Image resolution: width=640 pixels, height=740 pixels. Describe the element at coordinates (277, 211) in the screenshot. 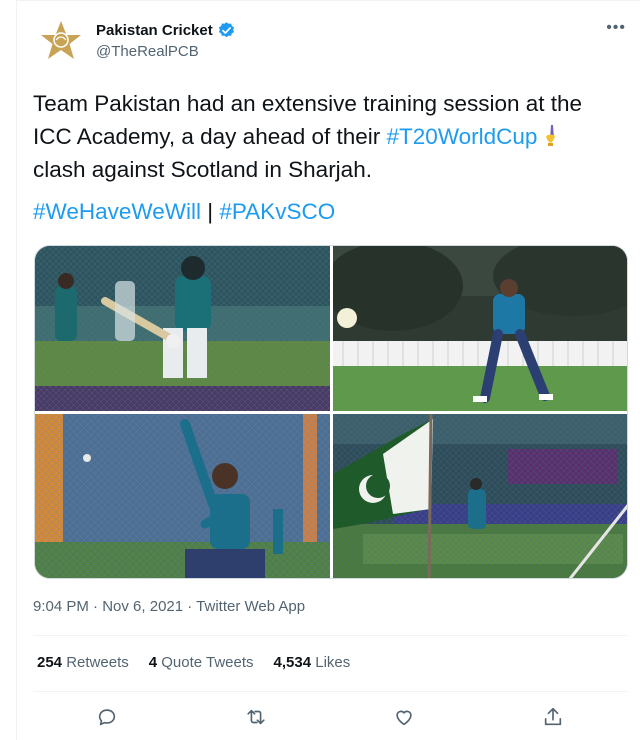

I see `hashtag-pakvsco: #PAKvSCO` at that location.